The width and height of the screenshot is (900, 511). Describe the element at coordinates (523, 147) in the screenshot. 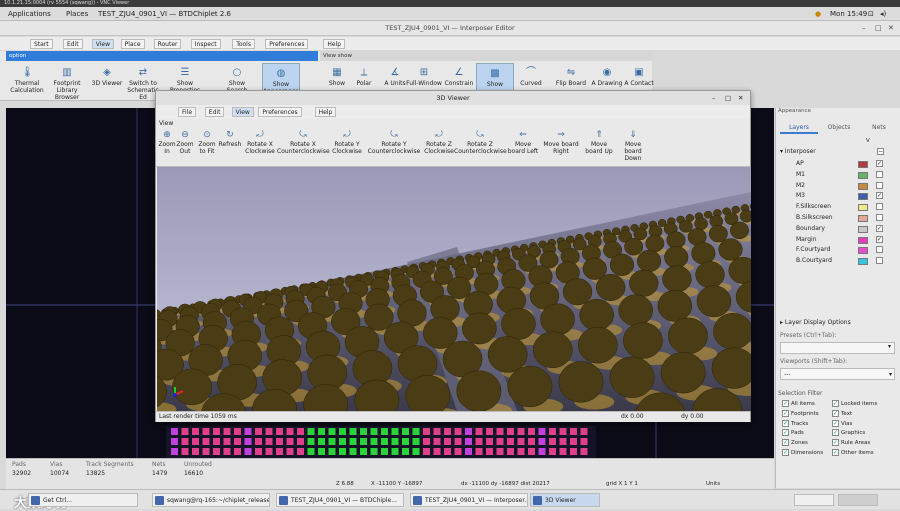

I see `move-board-left-button: ⇐ Move board Left` at that location.